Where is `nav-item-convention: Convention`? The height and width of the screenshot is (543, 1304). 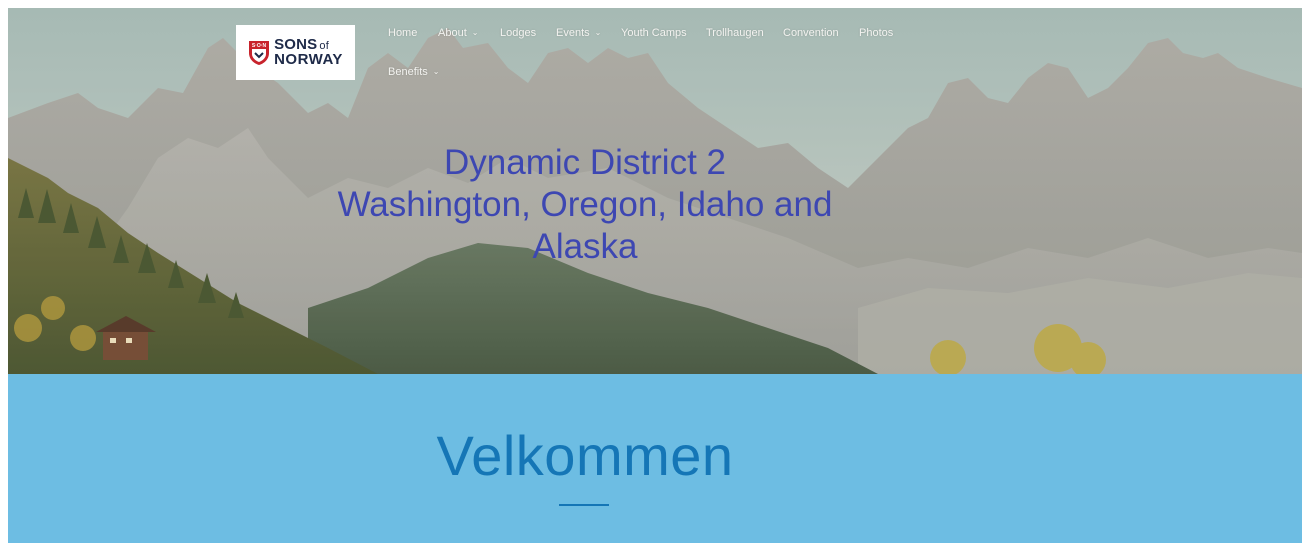
nav-item-convention: Convention is located at coordinates (811, 33).